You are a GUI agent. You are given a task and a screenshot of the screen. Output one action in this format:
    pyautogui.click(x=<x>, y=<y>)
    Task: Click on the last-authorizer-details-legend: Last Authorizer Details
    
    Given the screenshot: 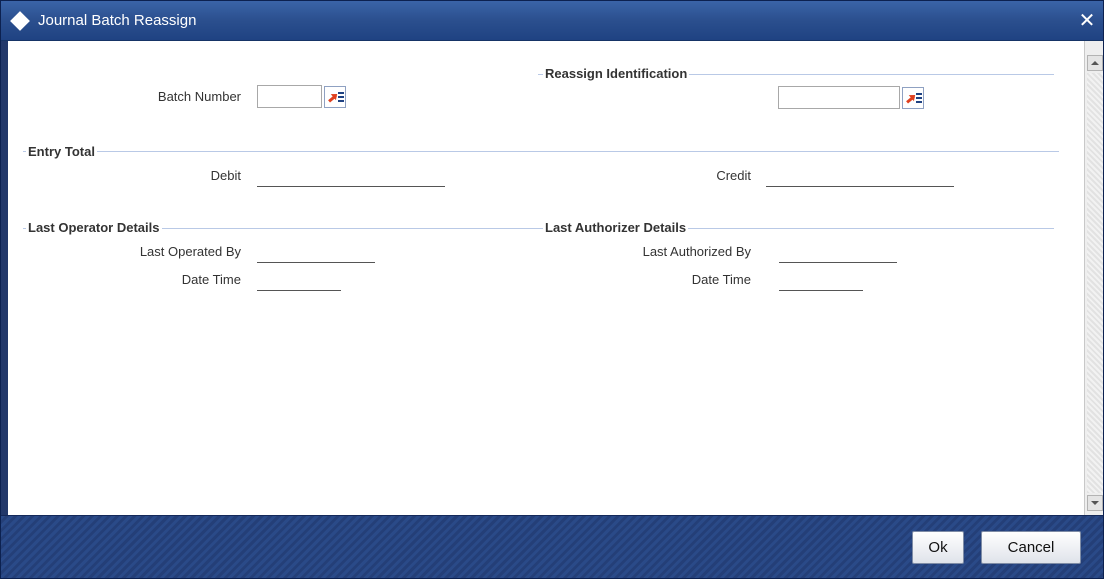 What is the action you would take?
    pyautogui.click(x=616, y=227)
    